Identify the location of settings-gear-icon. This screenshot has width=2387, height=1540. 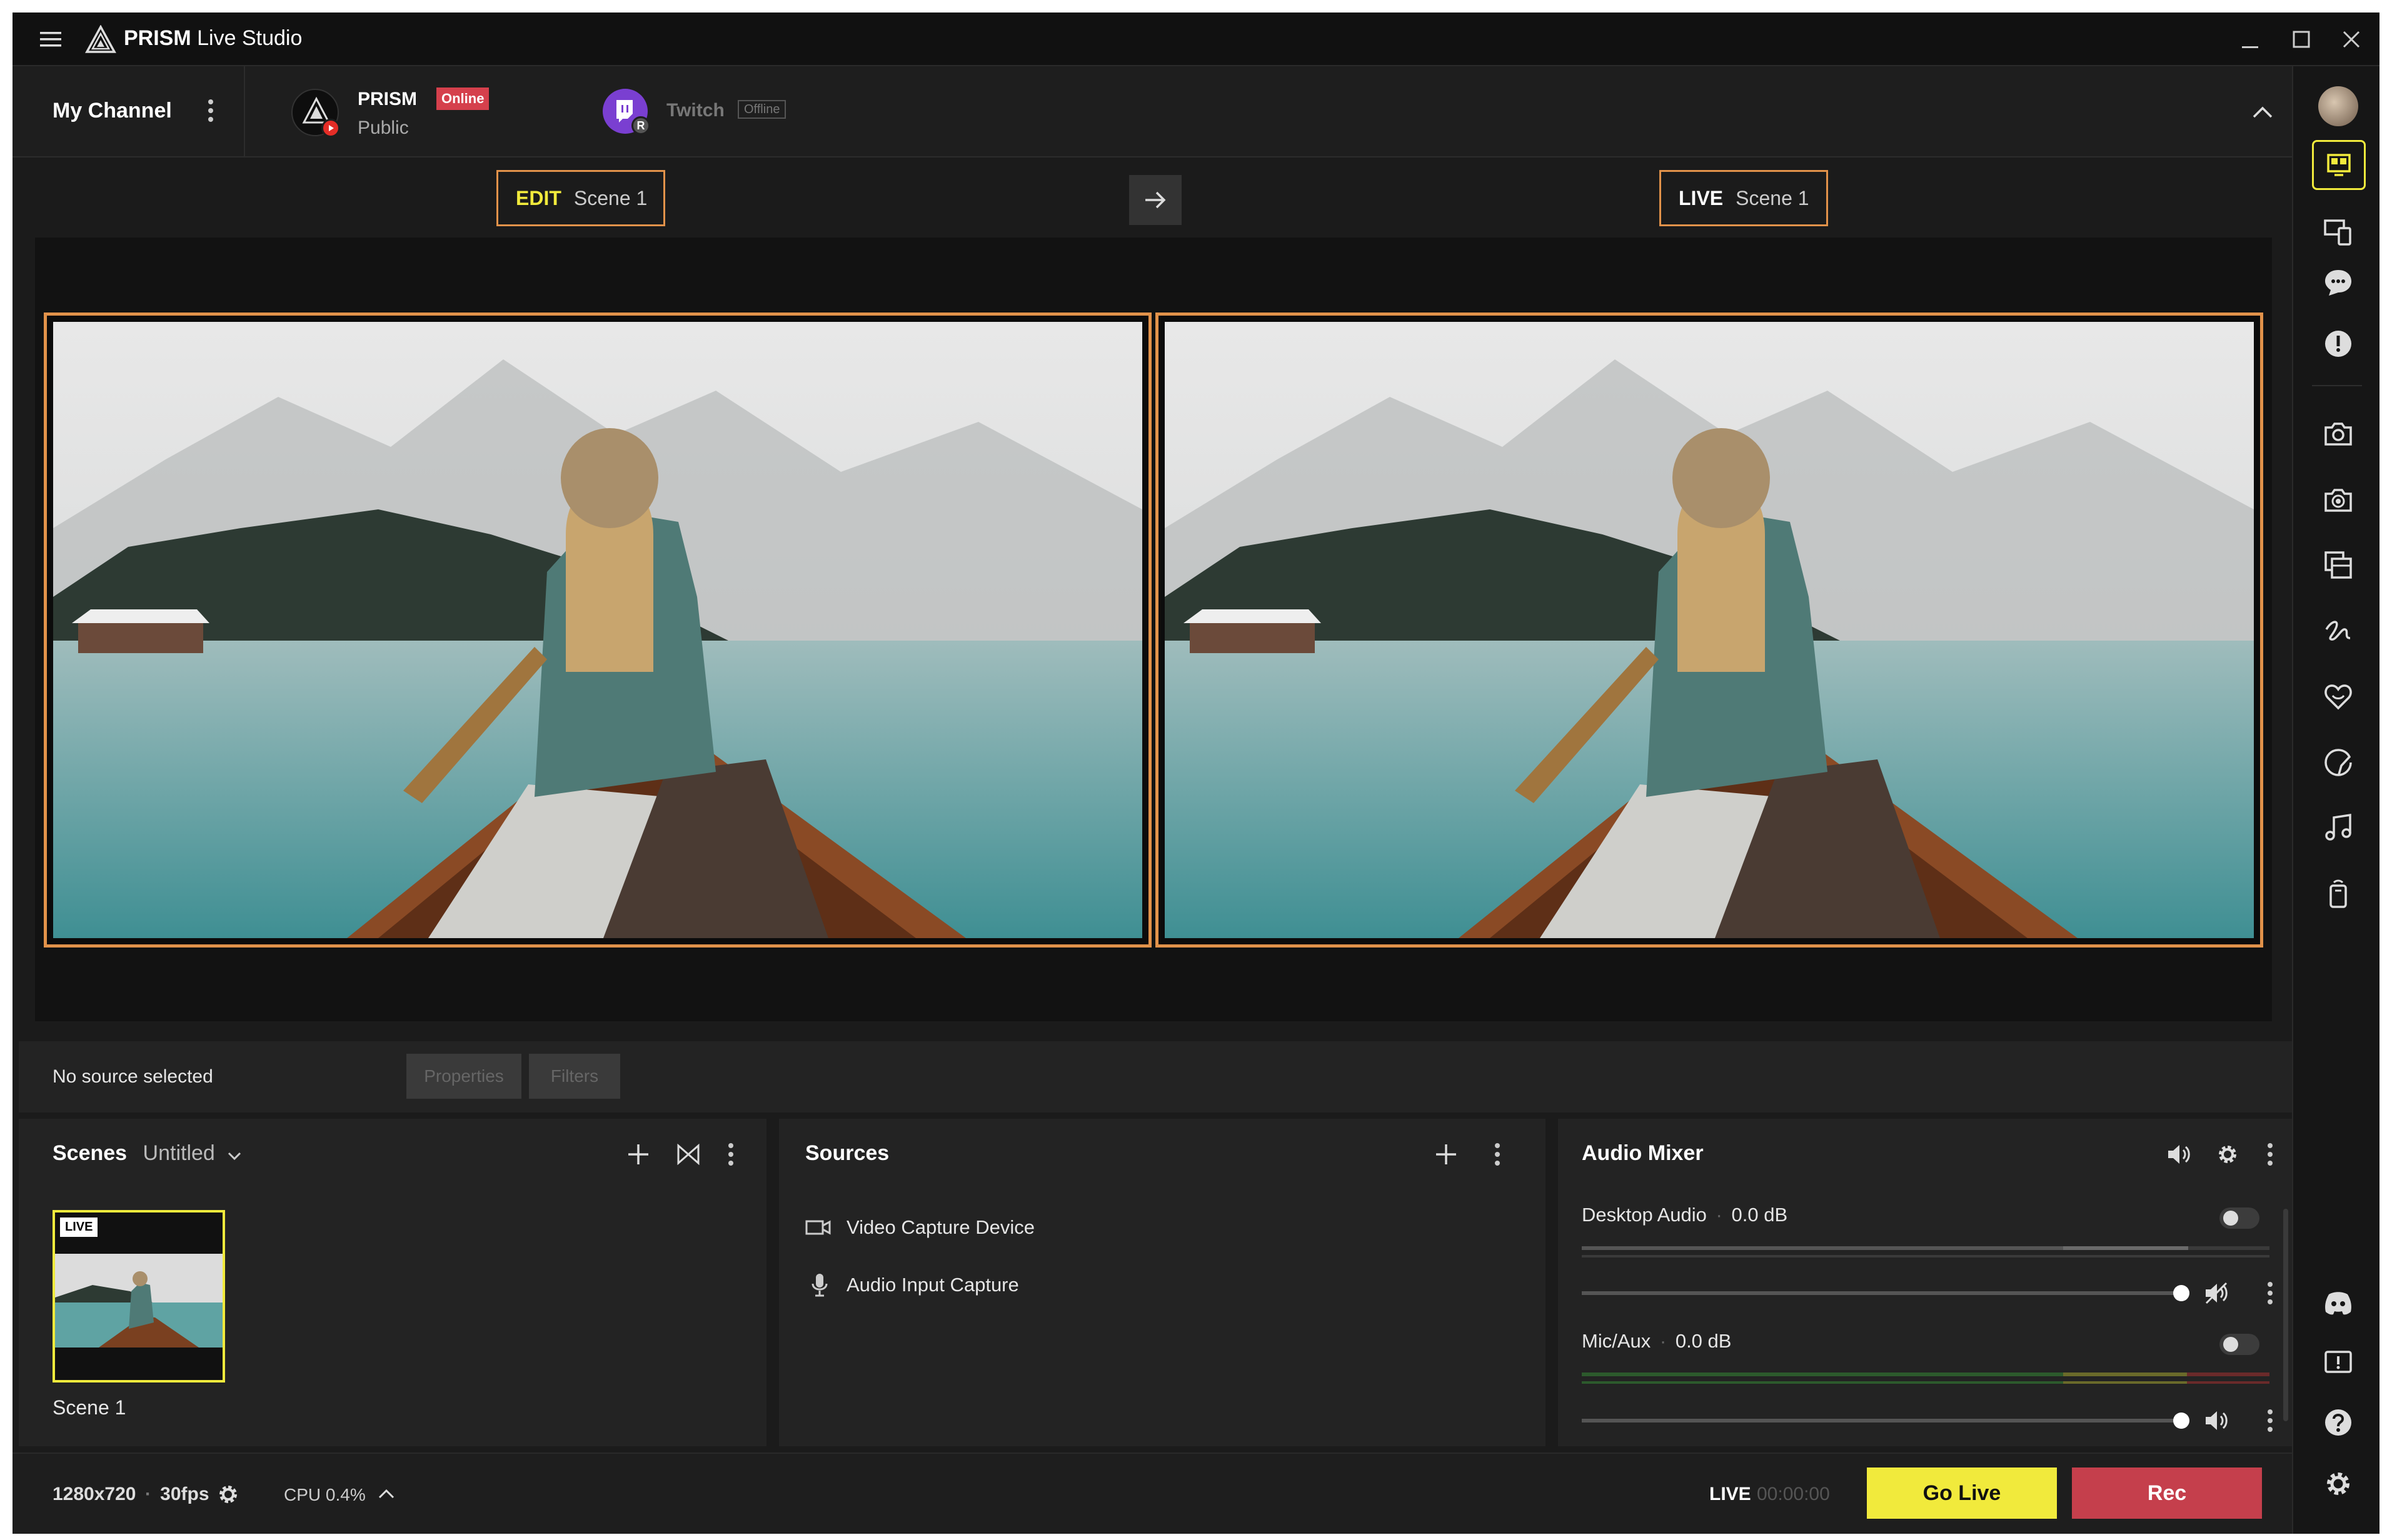
(2338, 1483).